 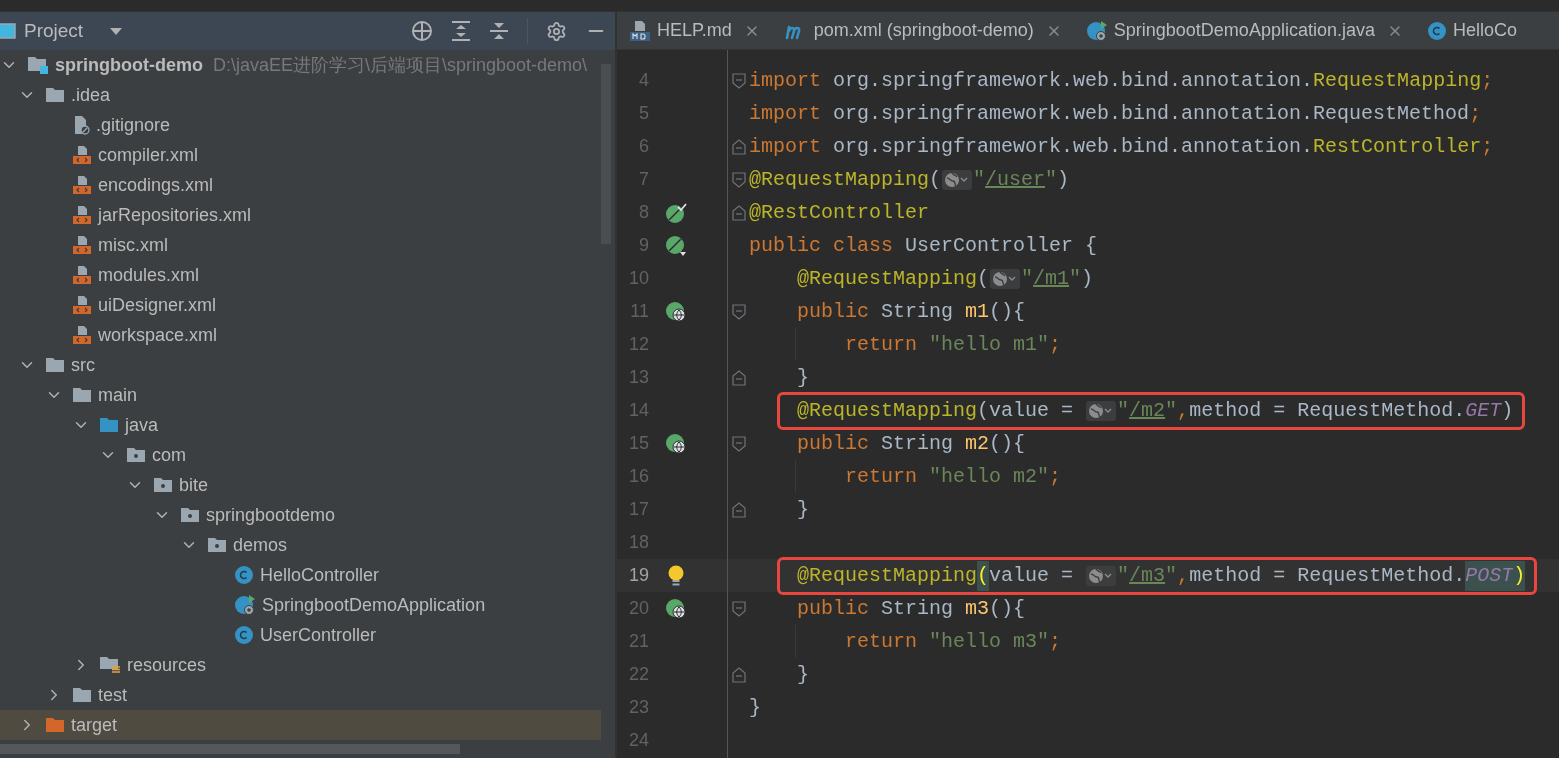 I want to click on editor-tab: SpringbootDemoApplication.java, so click(x=1244, y=30).